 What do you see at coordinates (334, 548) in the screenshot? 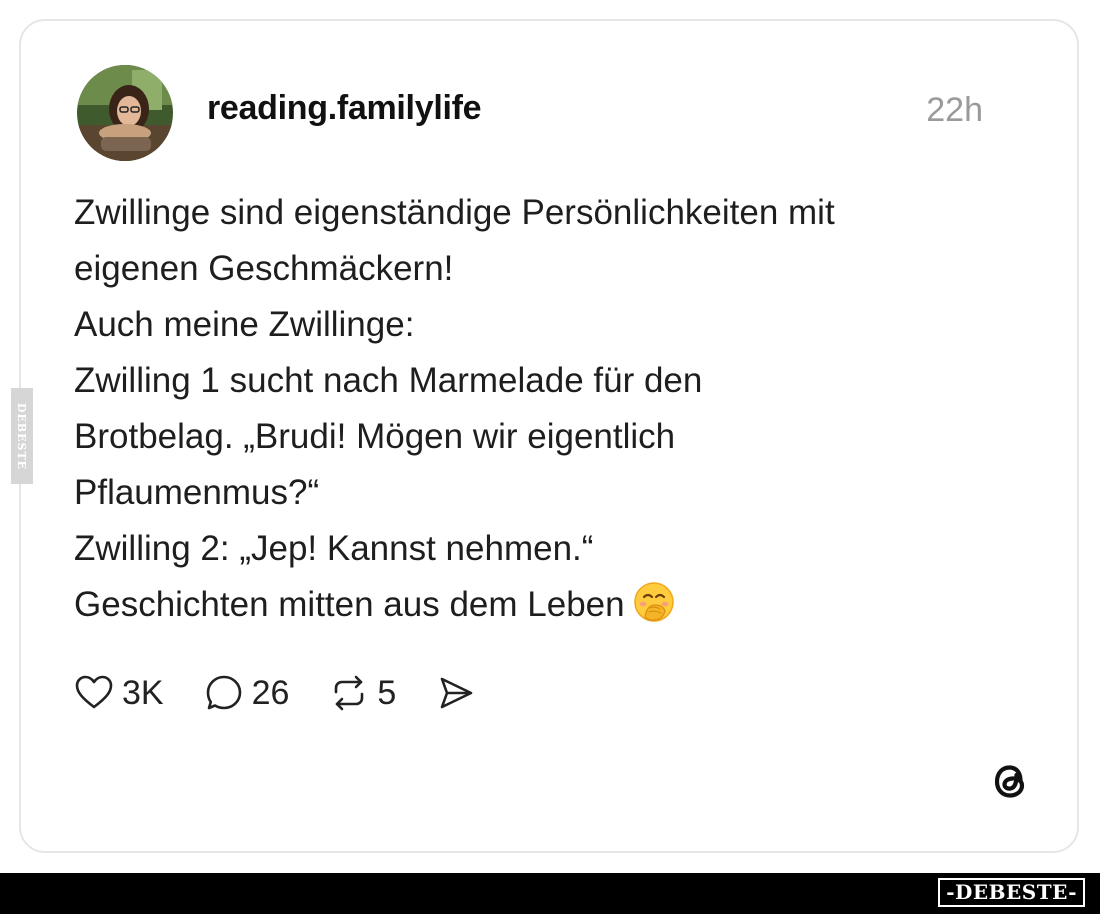
I see `post-line: Zwilling 2: „Jep! Kannst nehmen.“` at bounding box center [334, 548].